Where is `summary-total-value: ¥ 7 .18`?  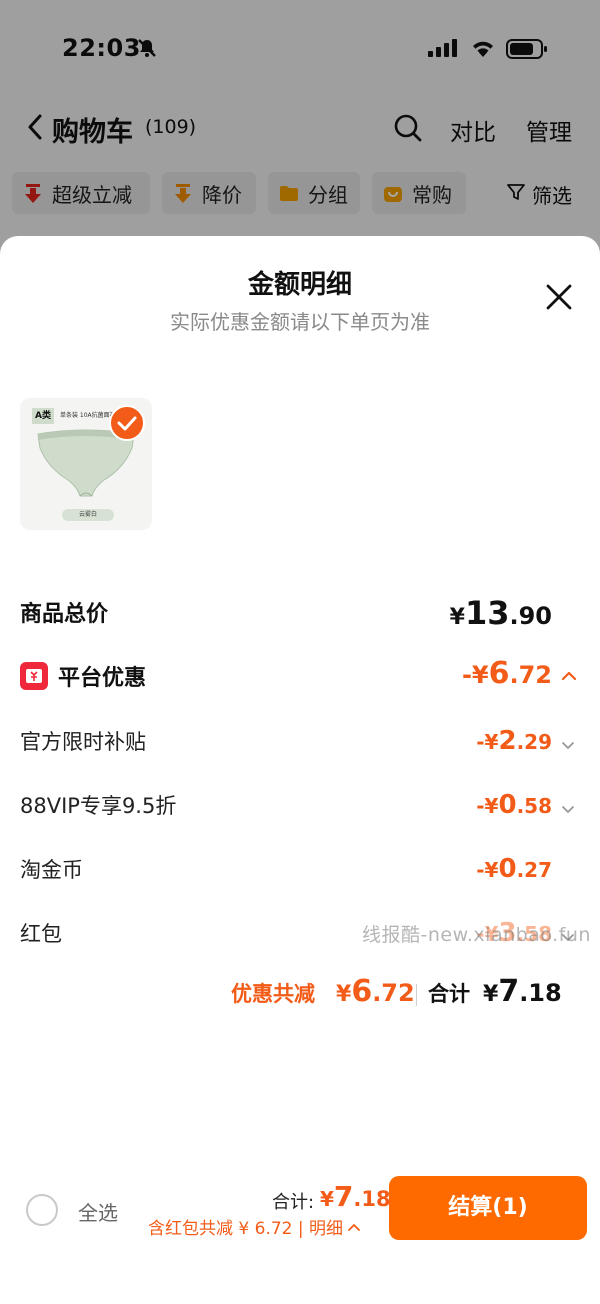
summary-total-value: ¥ 7 .18 is located at coordinates (522, 991).